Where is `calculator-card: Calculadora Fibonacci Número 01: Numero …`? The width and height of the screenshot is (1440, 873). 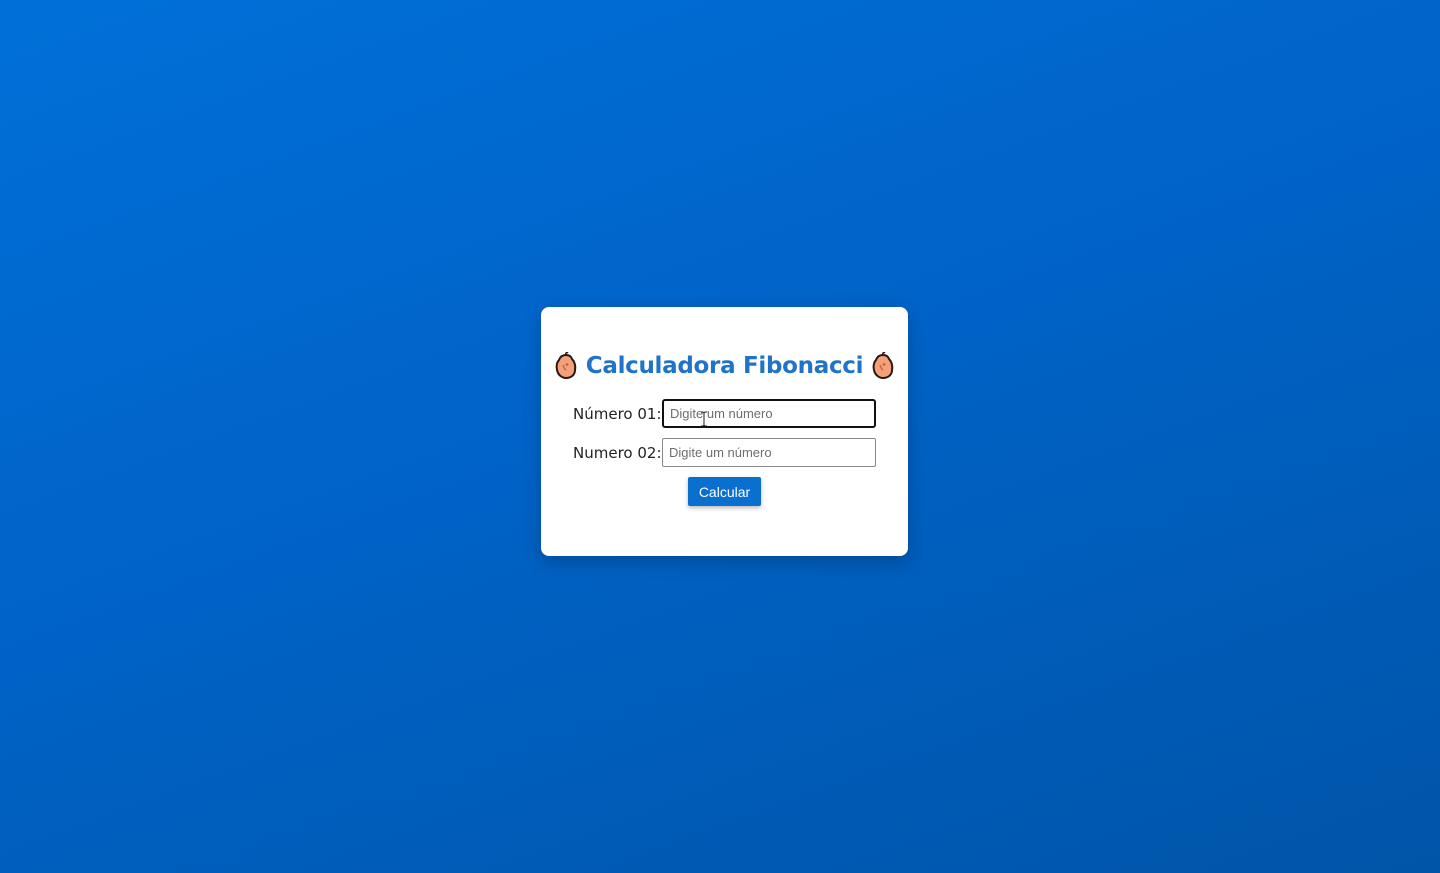 calculator-card: Calculadora Fibonacci Número 01: Numero … is located at coordinates (724, 431).